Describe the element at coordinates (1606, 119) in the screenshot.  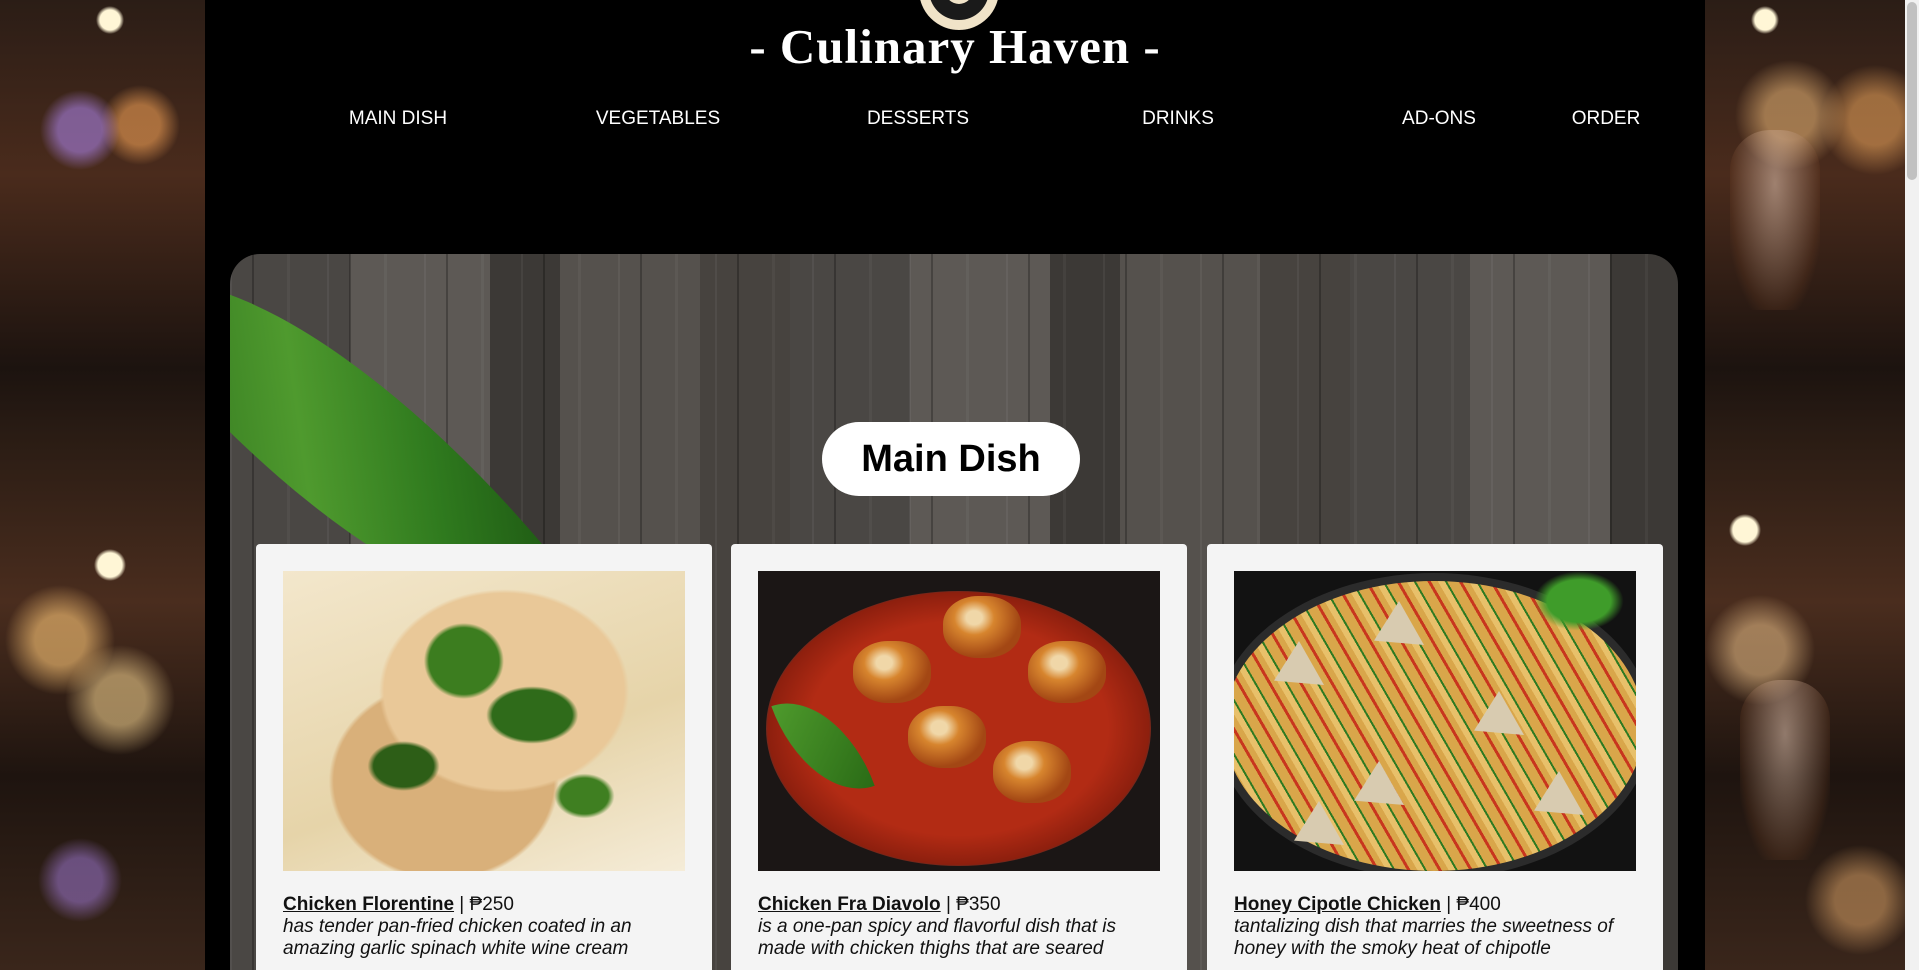
I see `nav-order: ORDER` at that location.